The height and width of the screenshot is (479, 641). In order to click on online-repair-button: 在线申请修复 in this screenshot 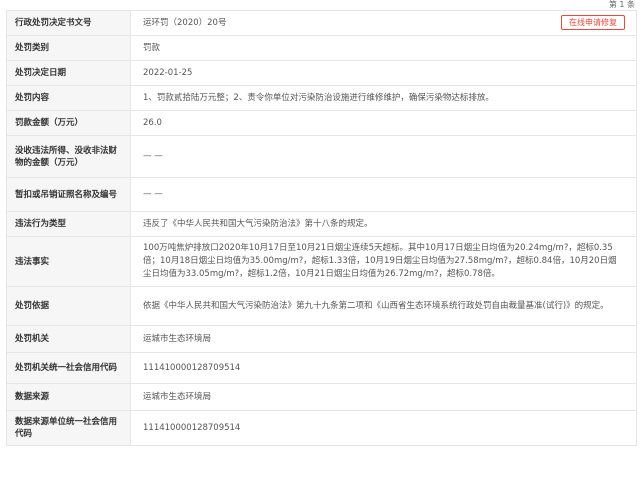, I will do `click(593, 22)`.